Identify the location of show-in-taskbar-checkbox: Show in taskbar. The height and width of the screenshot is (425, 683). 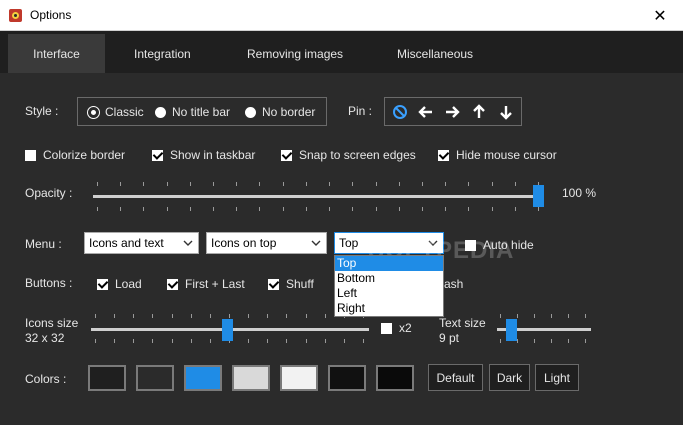
(203, 155).